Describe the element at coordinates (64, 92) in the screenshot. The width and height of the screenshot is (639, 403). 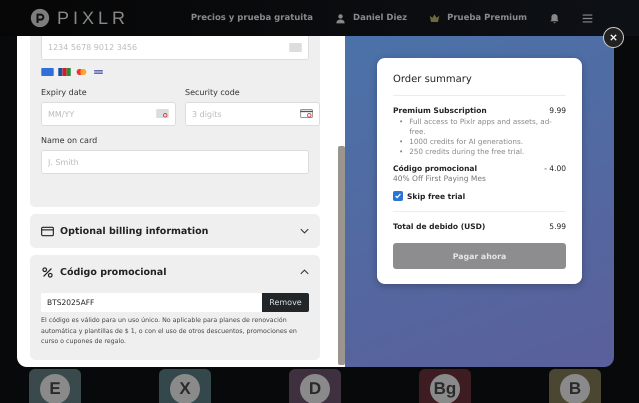
I see `field-label: Expiry date` at that location.